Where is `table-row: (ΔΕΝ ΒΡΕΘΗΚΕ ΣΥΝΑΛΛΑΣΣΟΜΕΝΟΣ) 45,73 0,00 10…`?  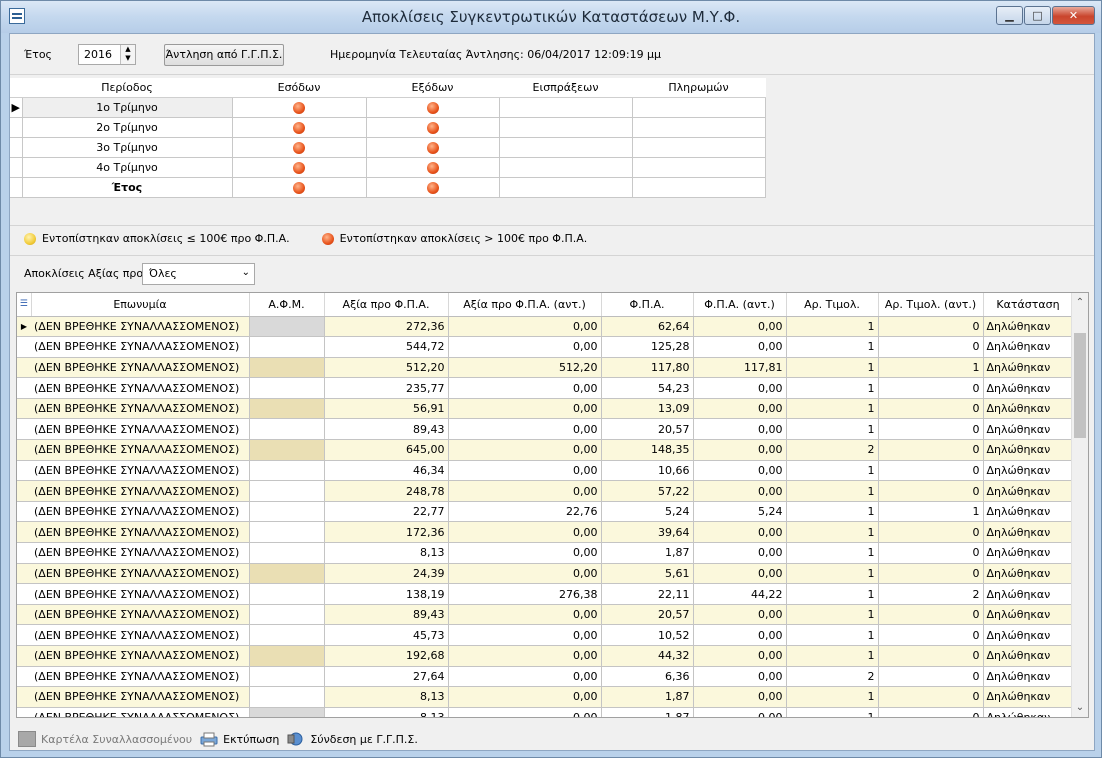 table-row: (ΔΕΝ ΒΡΕΘΗΚΕ ΣΥΝΑΛΛΑΣΣΟΜΕΝΟΣ) 45,73 0,00 10… is located at coordinates (545, 635).